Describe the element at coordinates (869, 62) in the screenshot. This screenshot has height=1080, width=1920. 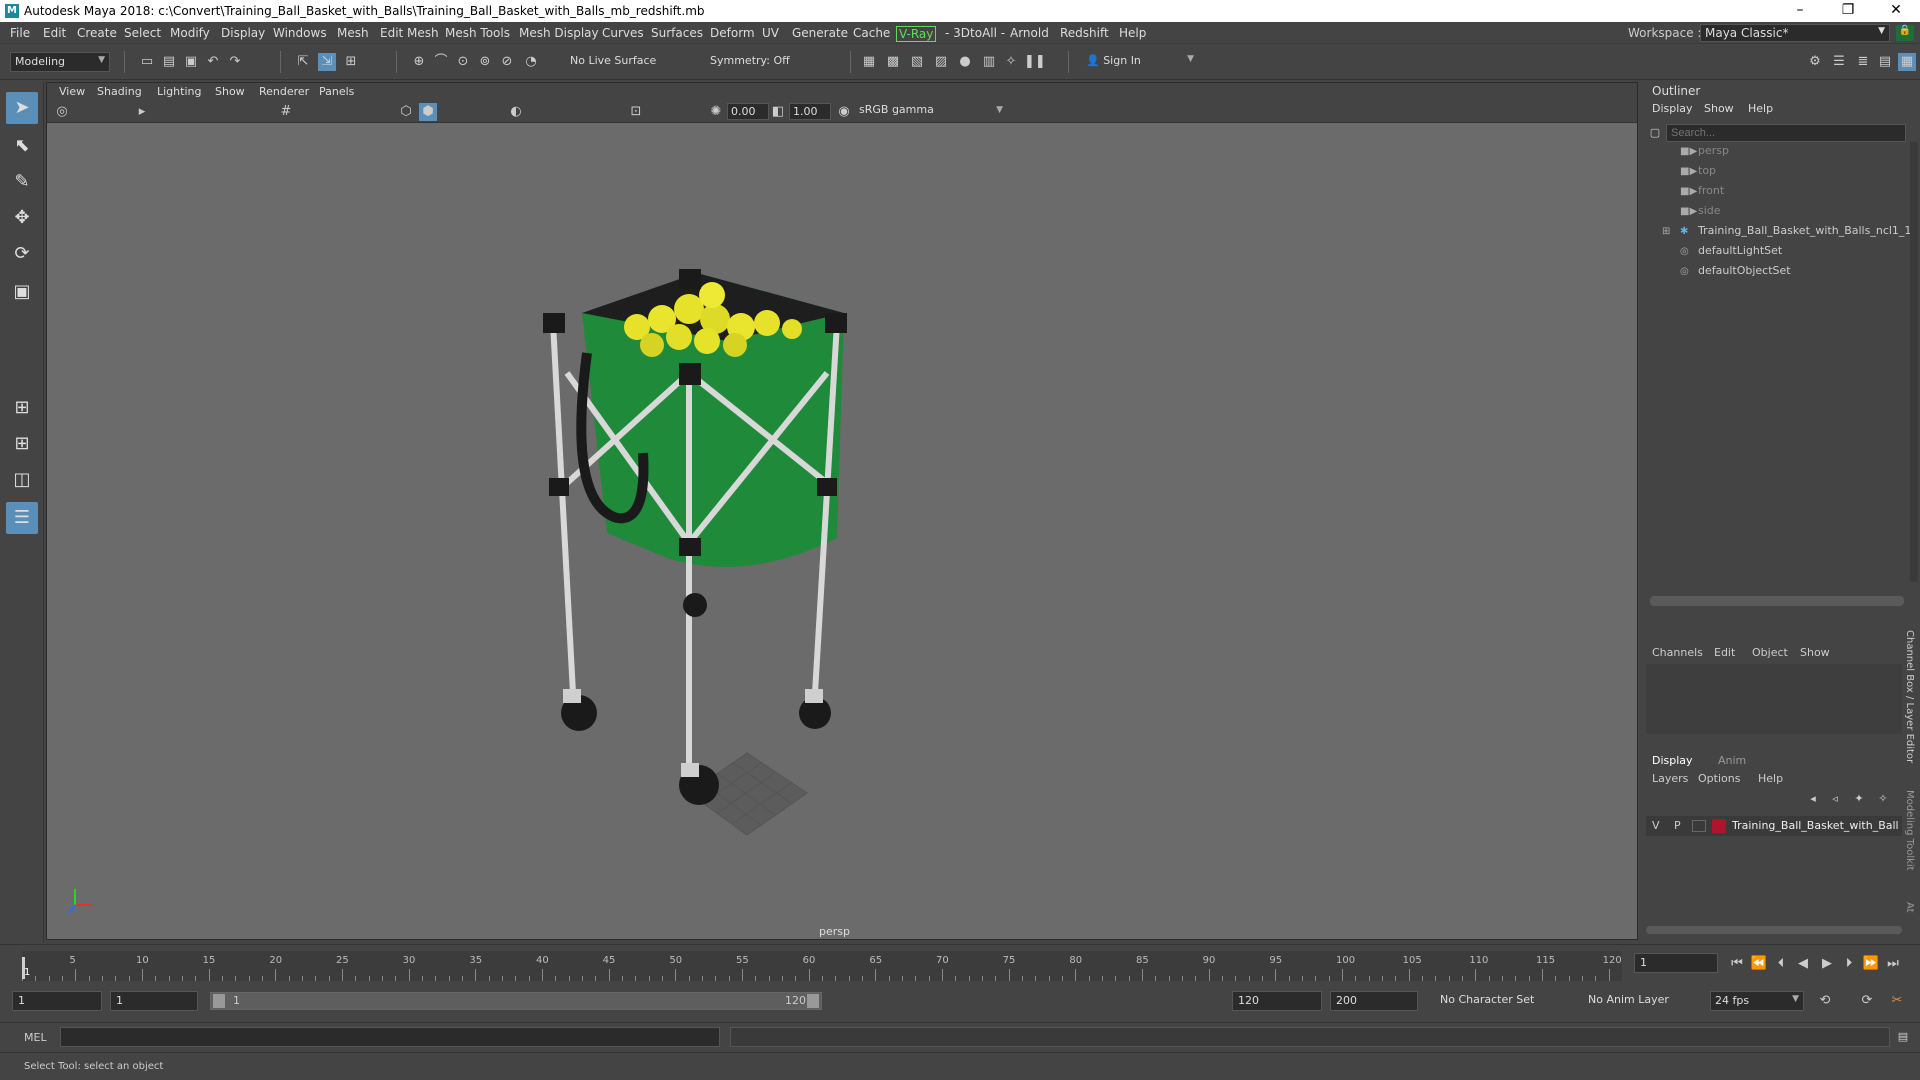
I see `render-frame-icon: ▦` at that location.